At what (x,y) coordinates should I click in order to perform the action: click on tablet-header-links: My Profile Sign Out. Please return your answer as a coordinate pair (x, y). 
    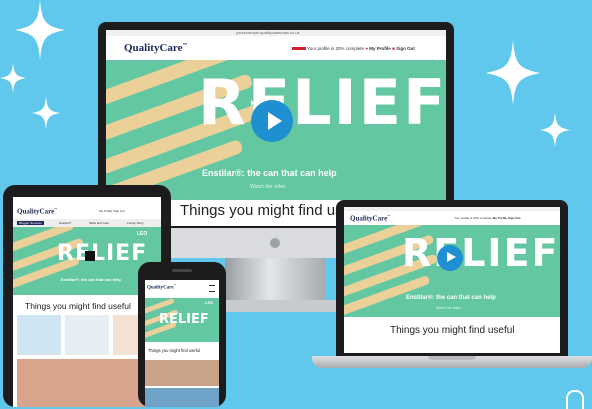
    Looking at the image, I should click on (112, 211).